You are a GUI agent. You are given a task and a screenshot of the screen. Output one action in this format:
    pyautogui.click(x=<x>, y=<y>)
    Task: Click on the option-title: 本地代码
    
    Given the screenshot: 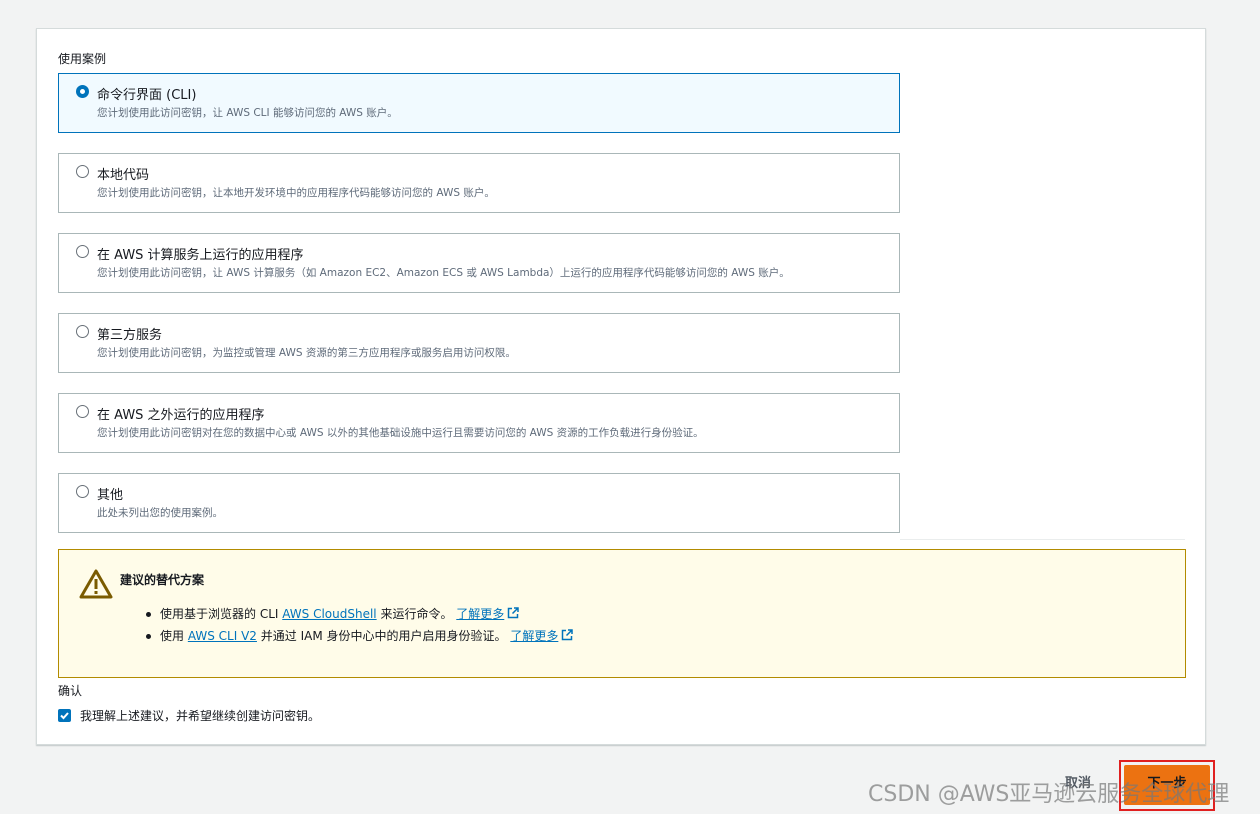 What is the action you would take?
    pyautogui.click(x=123, y=175)
    